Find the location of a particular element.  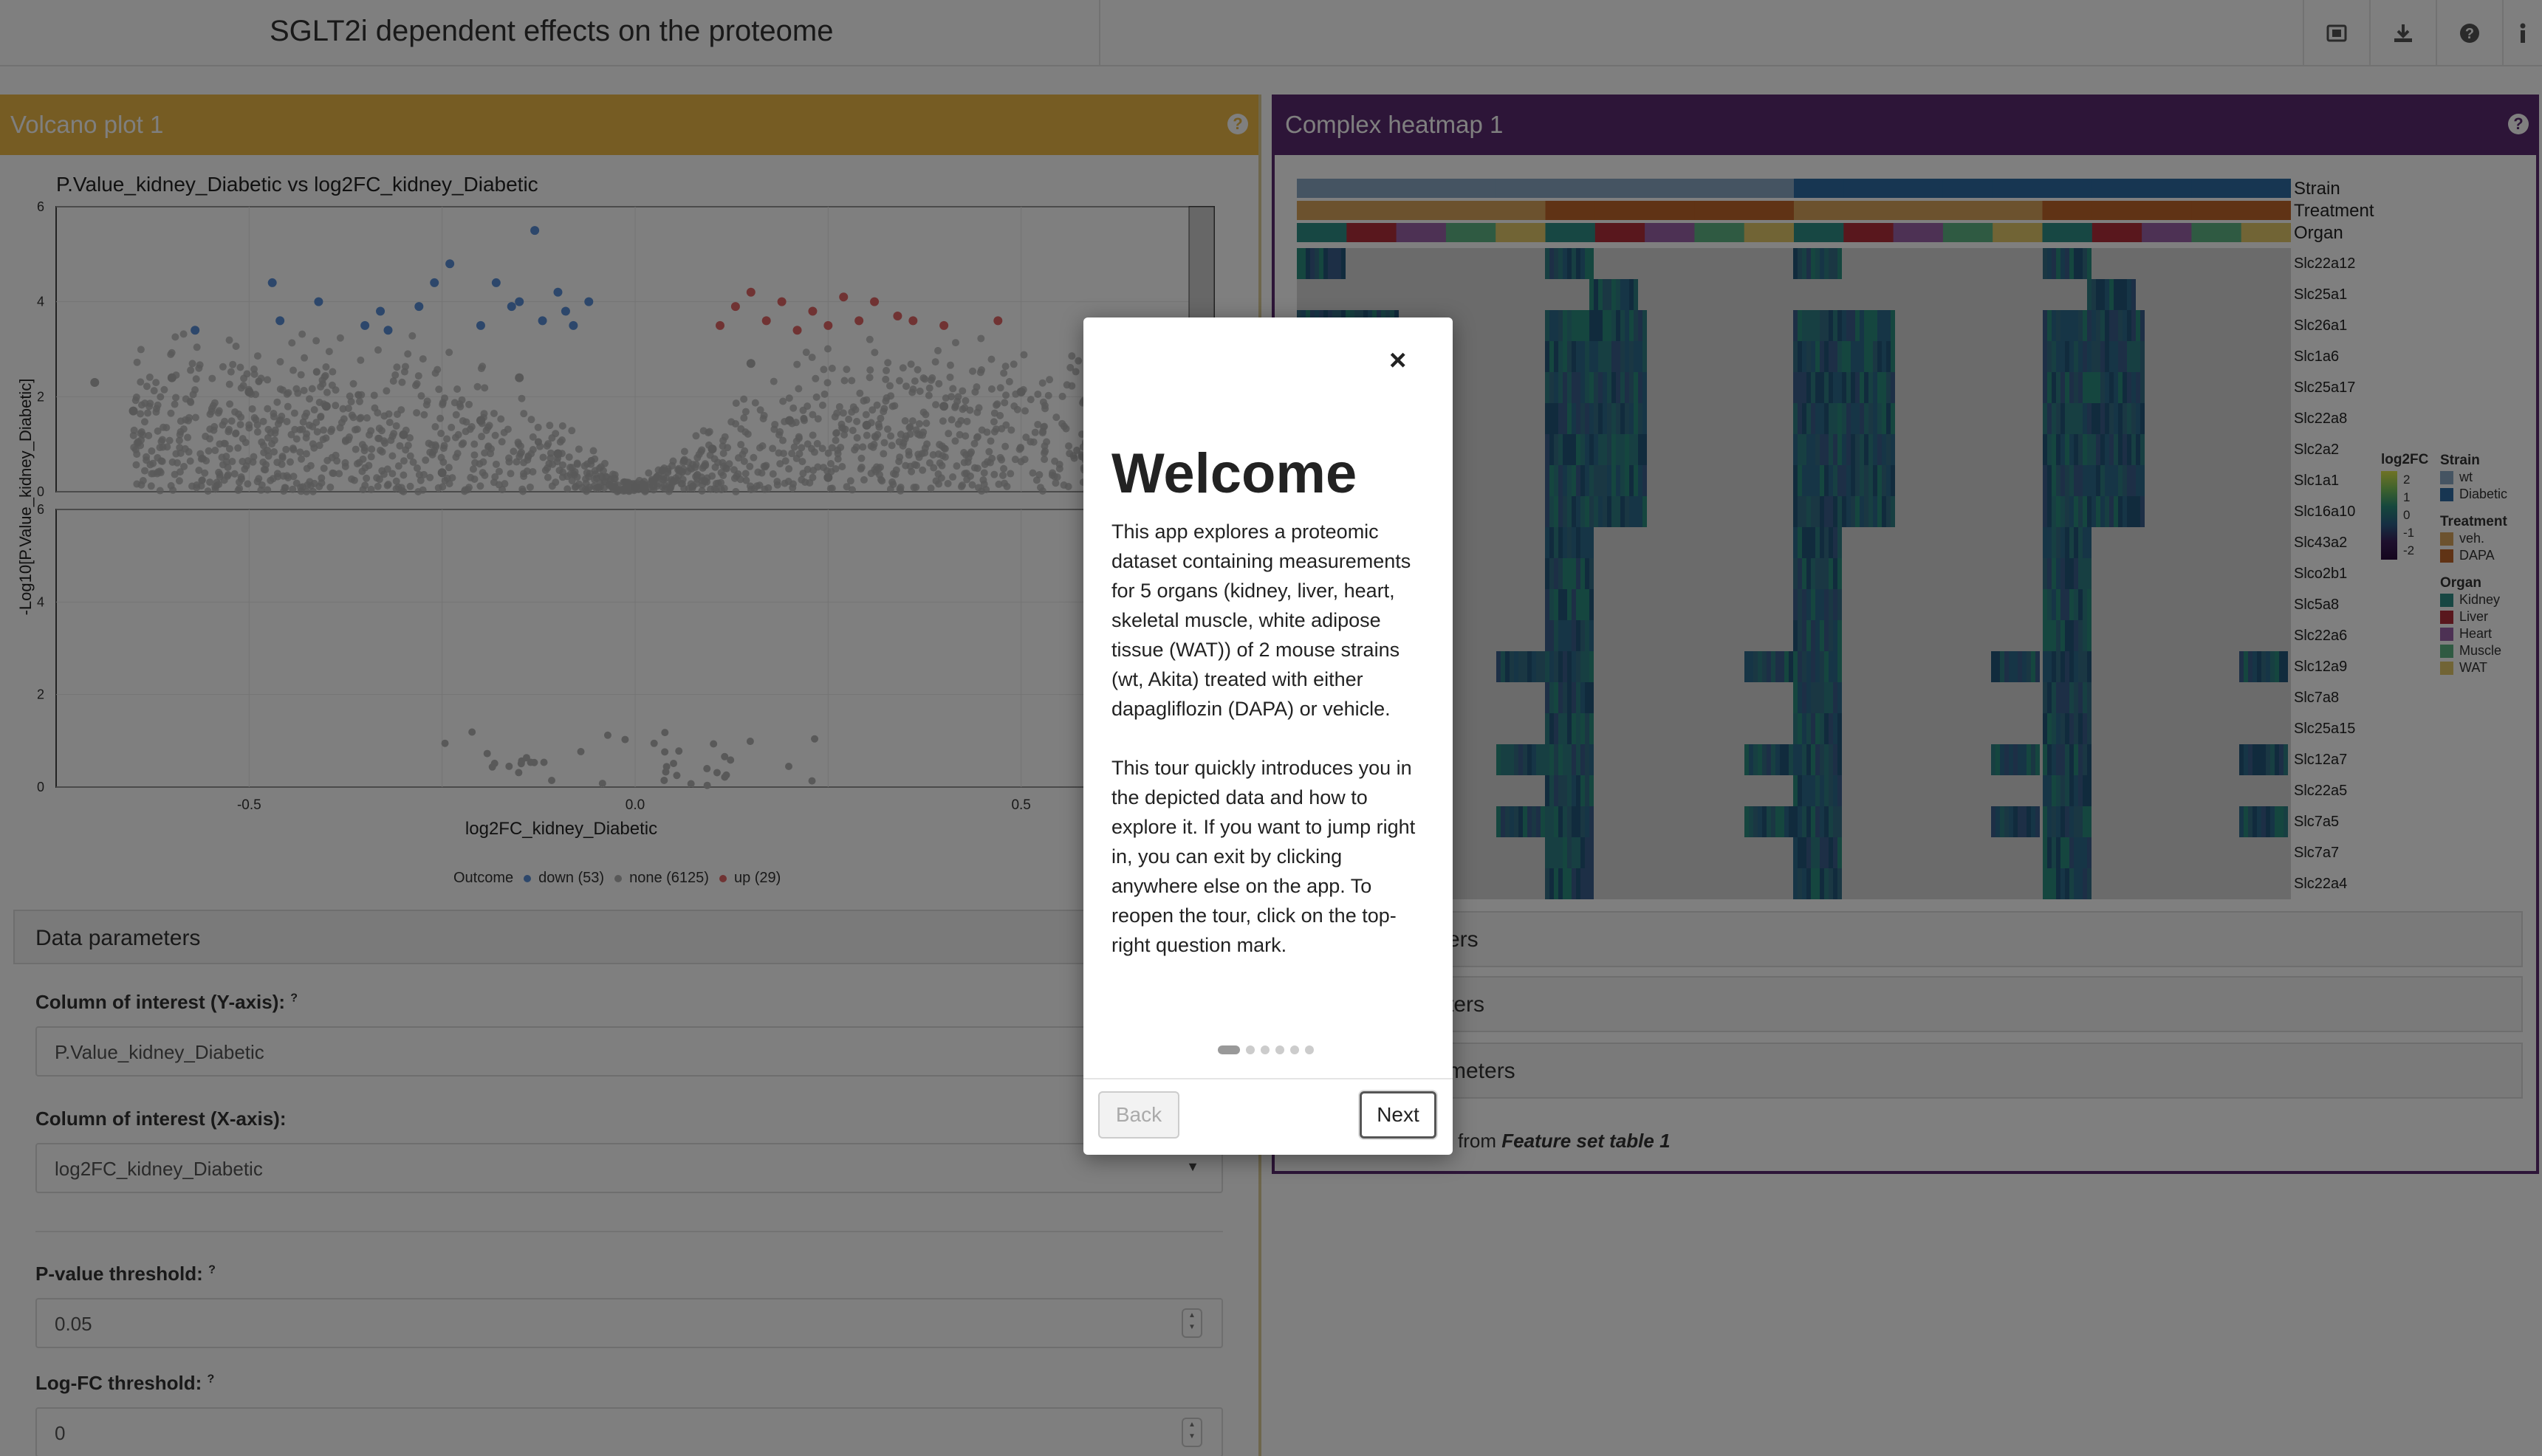

back-button: Back is located at coordinates (1138, 1115).